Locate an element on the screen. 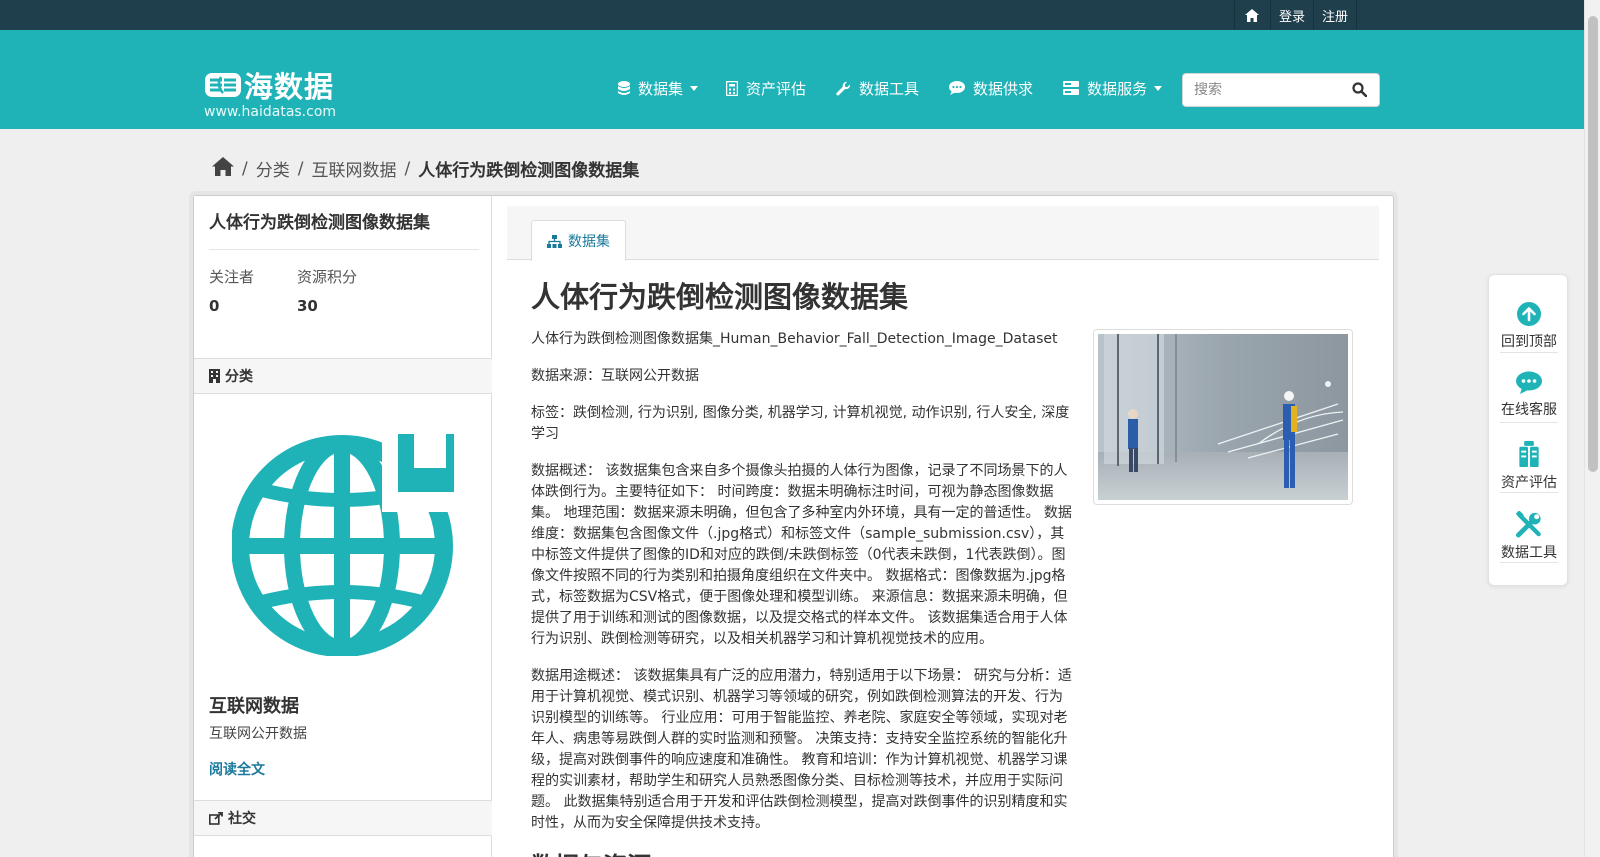 The image size is (1600, 857). search-box is located at coordinates (1281, 90).